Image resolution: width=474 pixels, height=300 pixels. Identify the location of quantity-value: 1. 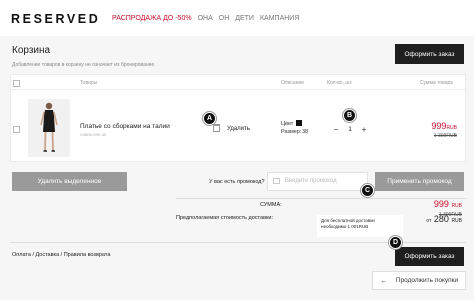
(350, 130).